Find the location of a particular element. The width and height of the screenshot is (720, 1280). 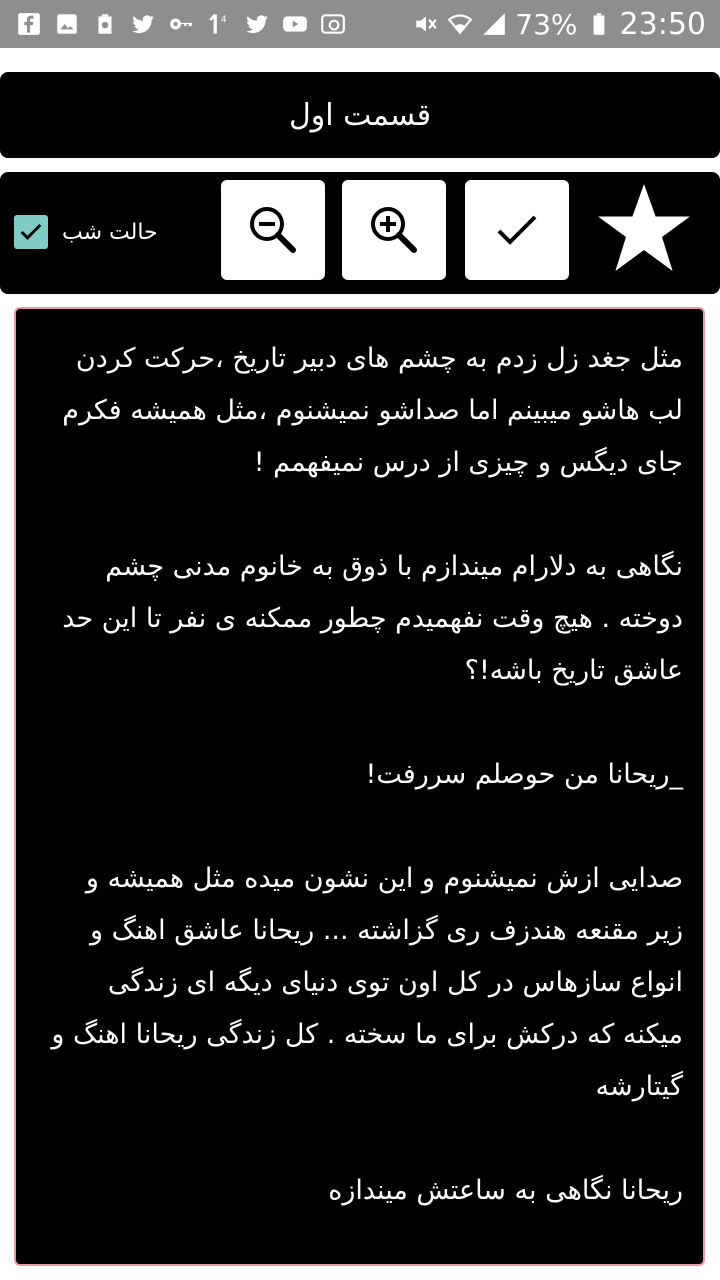

night-mode-checkbox is located at coordinates (31, 232).